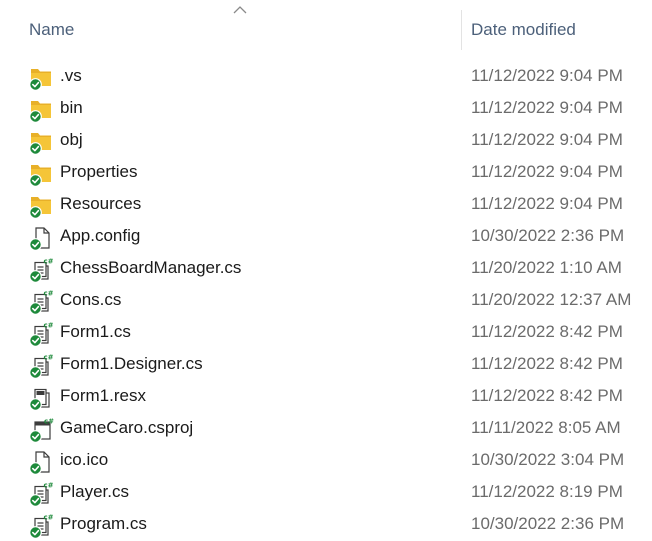 Image resolution: width=652 pixels, height=541 pixels. What do you see at coordinates (39, 463) in the screenshot?
I see `blank-file-icon` at bounding box center [39, 463].